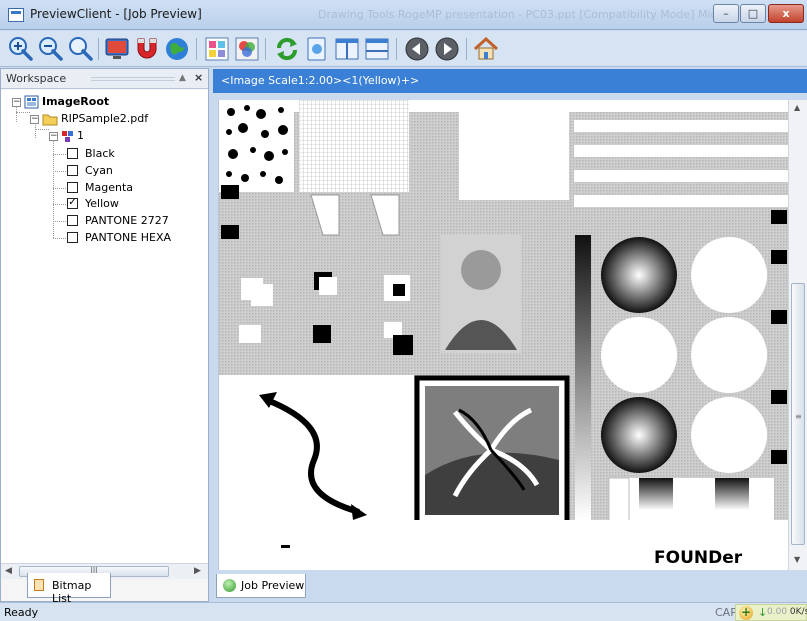  I want to click on plus-icon: +, so click(746, 613).